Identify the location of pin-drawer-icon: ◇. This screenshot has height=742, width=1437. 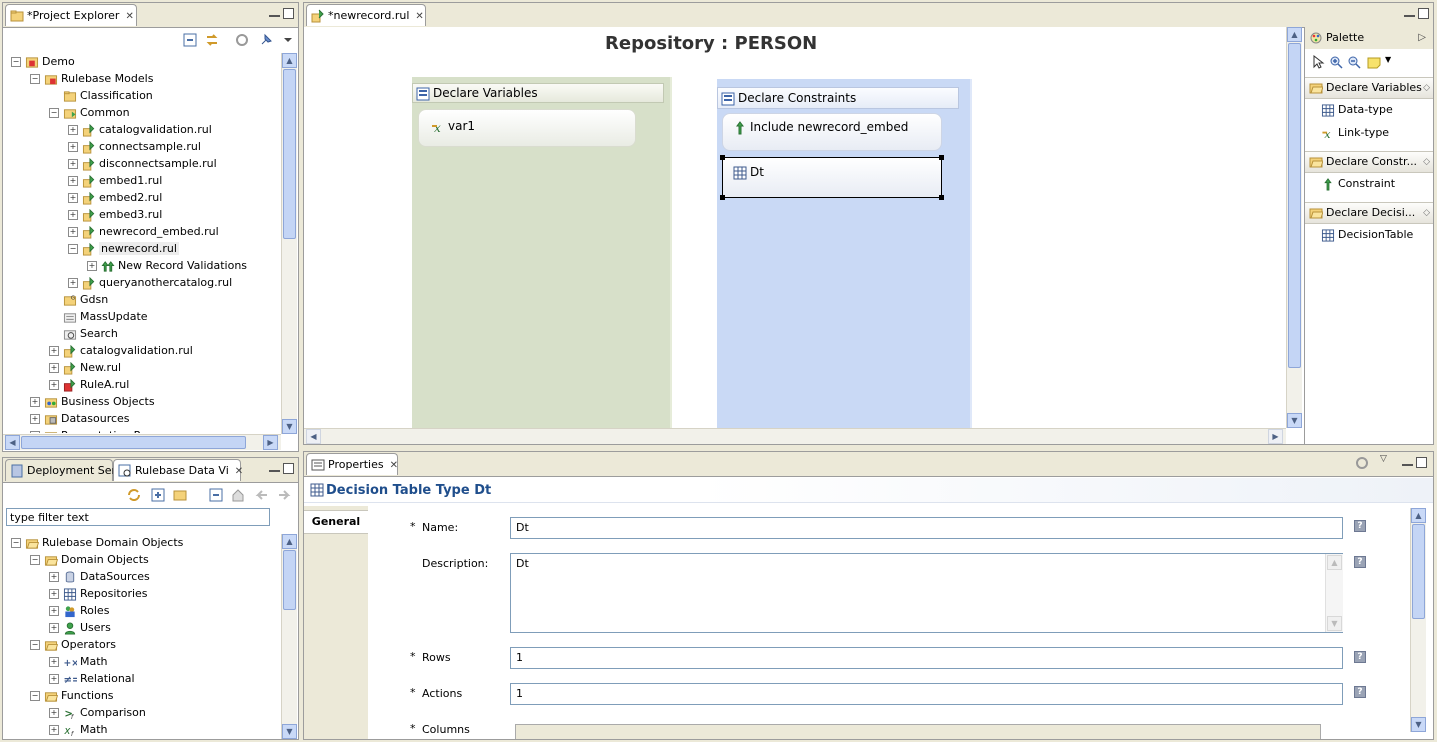
(1426, 88).